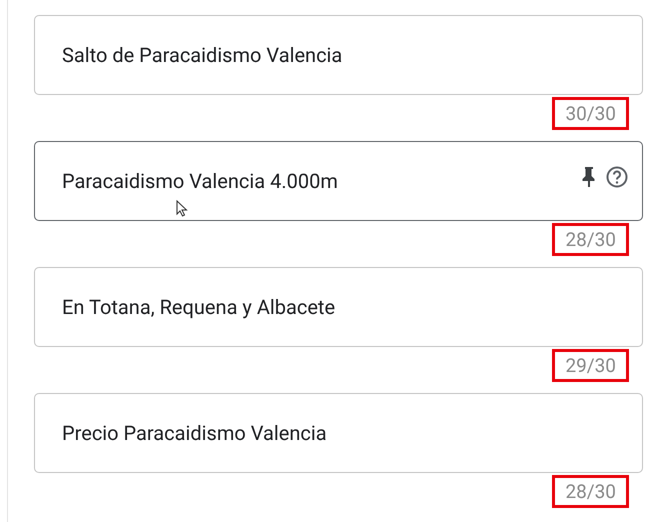 This screenshot has width=665, height=522. What do you see at coordinates (338, 307) in the screenshot?
I see `text-field: En Totana, Requena y Albacete` at bounding box center [338, 307].